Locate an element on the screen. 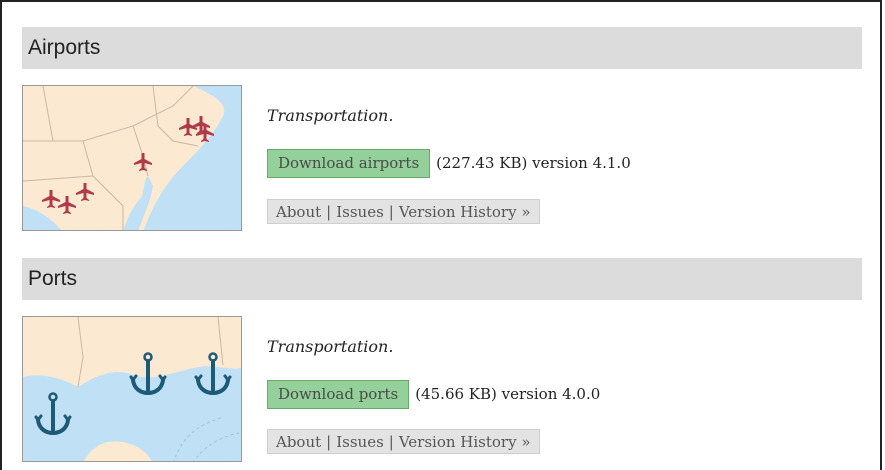 The image size is (885, 470). section-header-ports: Ports is located at coordinates (442, 279).